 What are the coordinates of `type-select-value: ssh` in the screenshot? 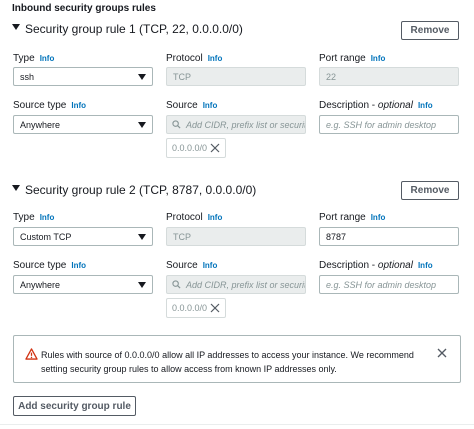 It's located at (27, 76).